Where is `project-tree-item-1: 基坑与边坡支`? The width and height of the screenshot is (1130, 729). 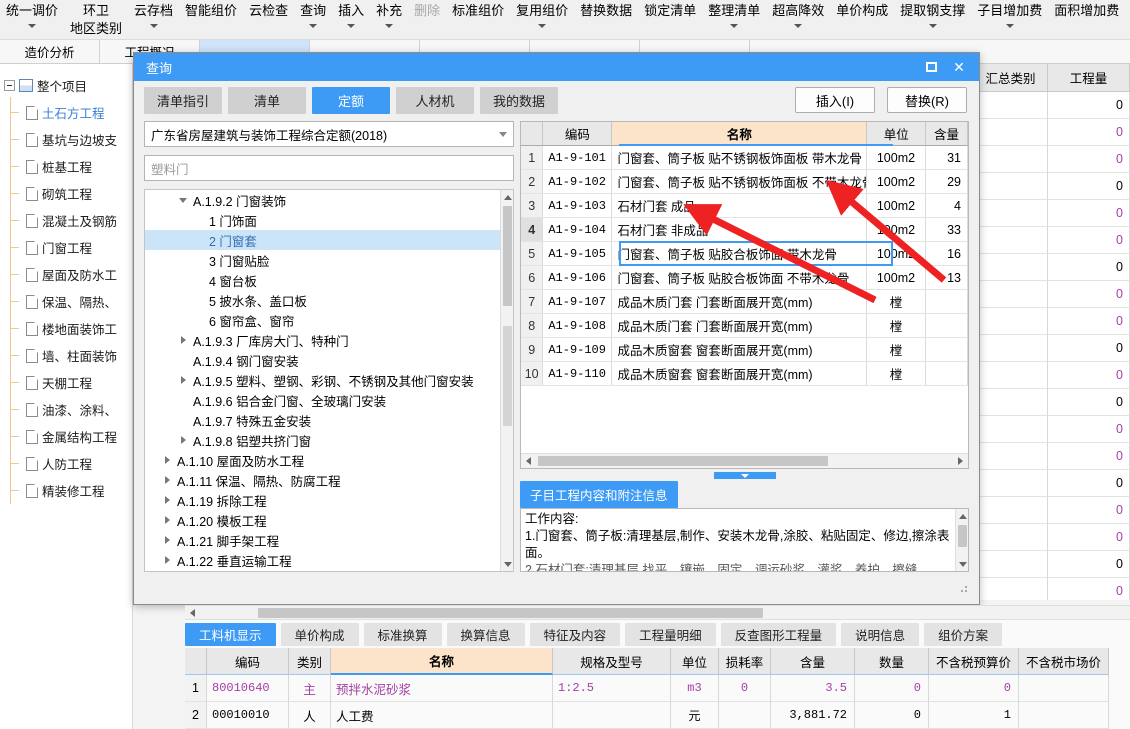
project-tree-item-1: 基坑与边坡支 is located at coordinates (66, 138).